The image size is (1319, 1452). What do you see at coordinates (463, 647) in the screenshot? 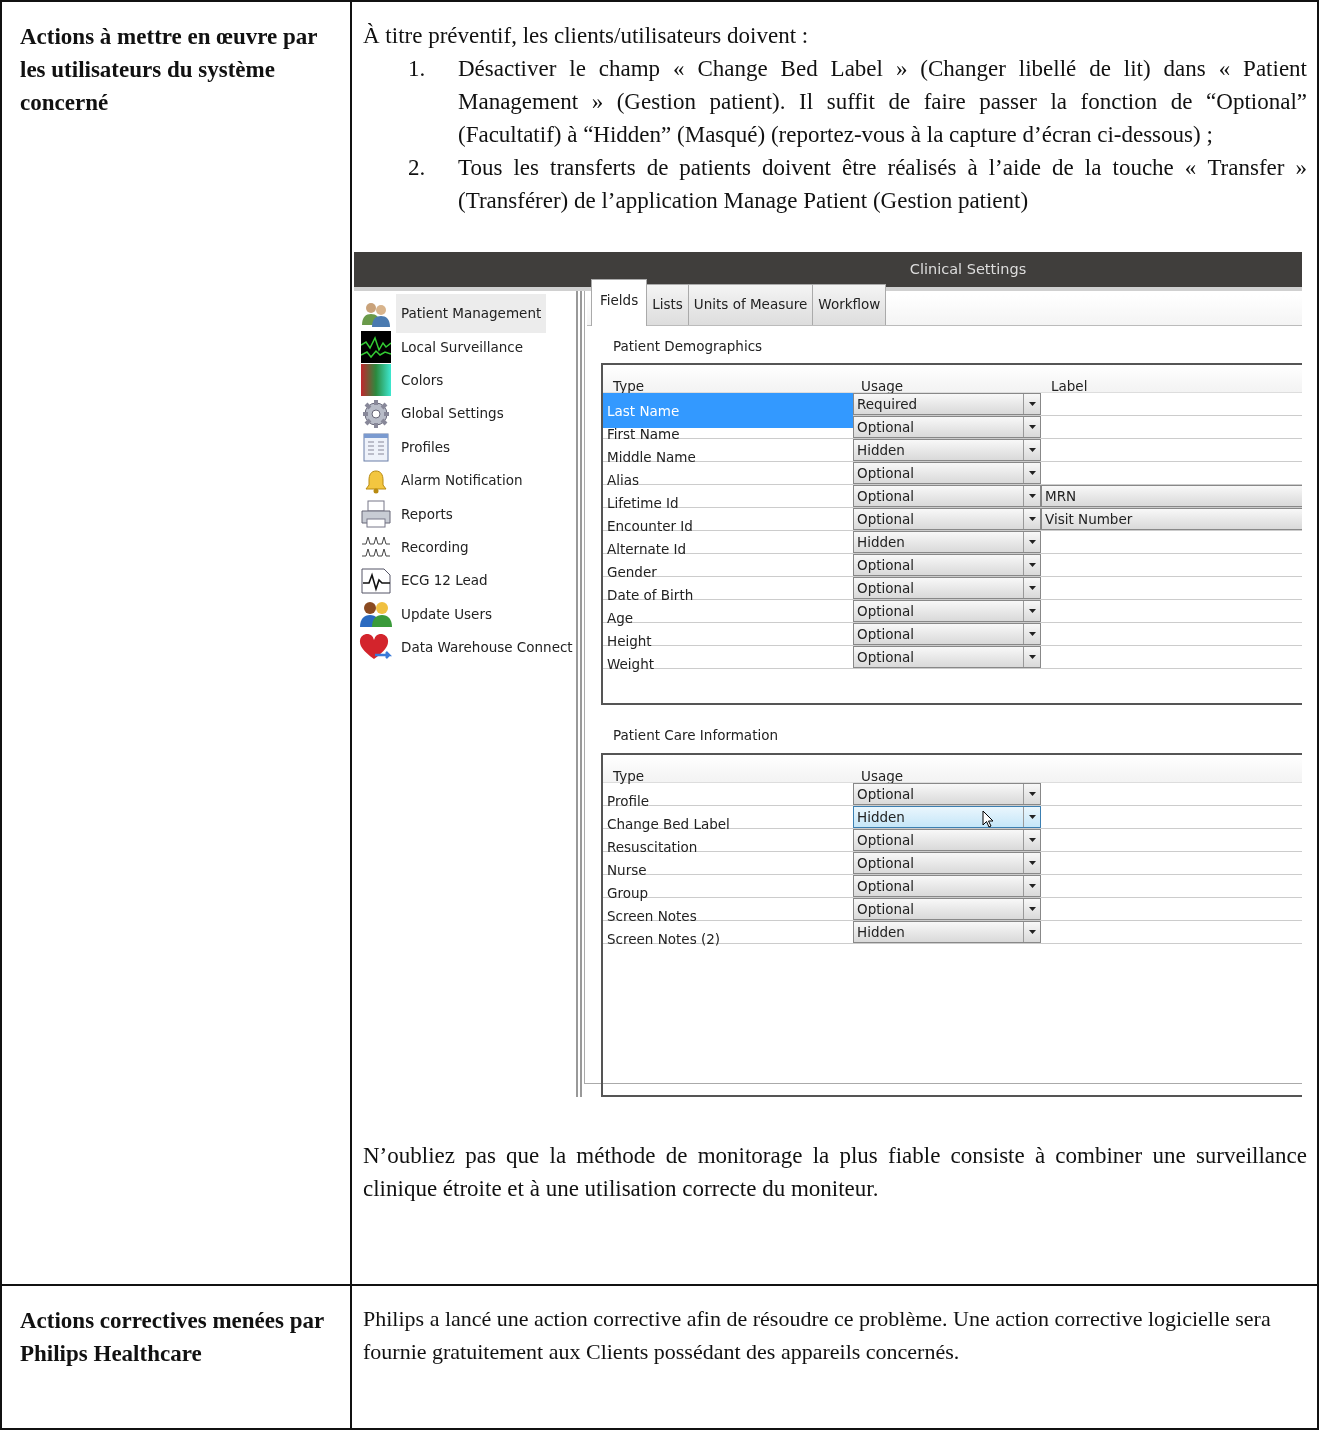
I see `sidebar-item: Data Warehouse Connect` at bounding box center [463, 647].